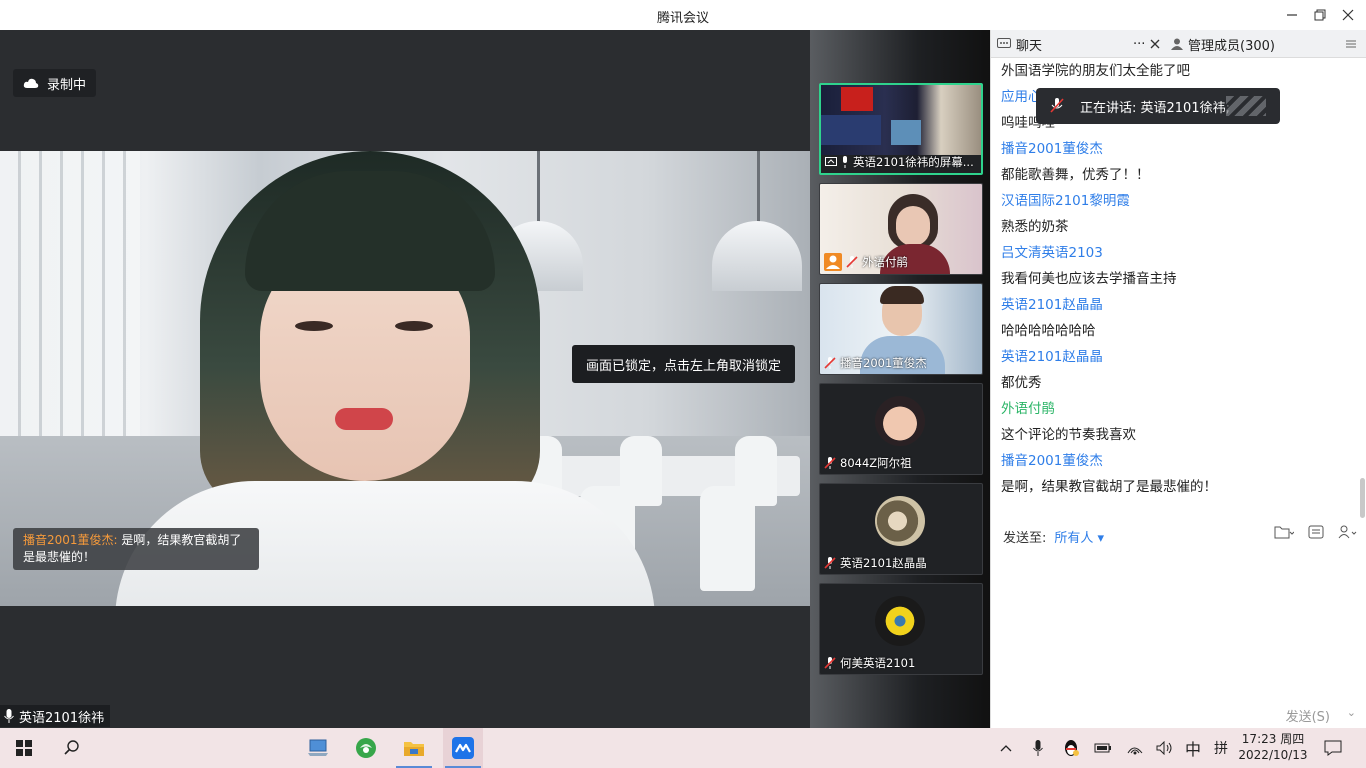  I want to click on tray-ime-language: 中, so click(1193, 748).